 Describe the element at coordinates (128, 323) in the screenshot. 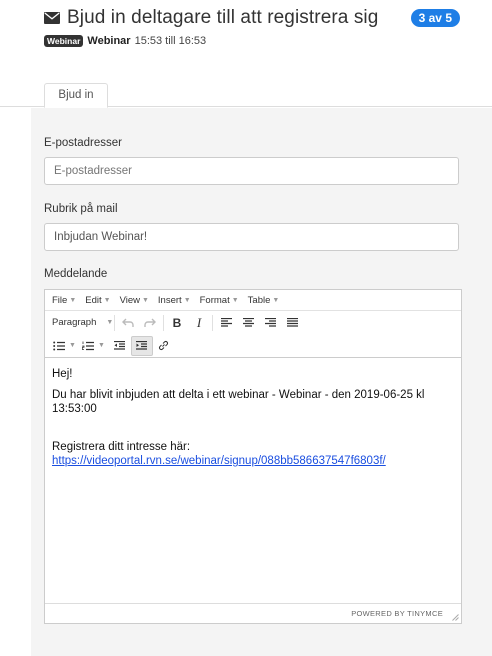

I see `undo-icon` at that location.